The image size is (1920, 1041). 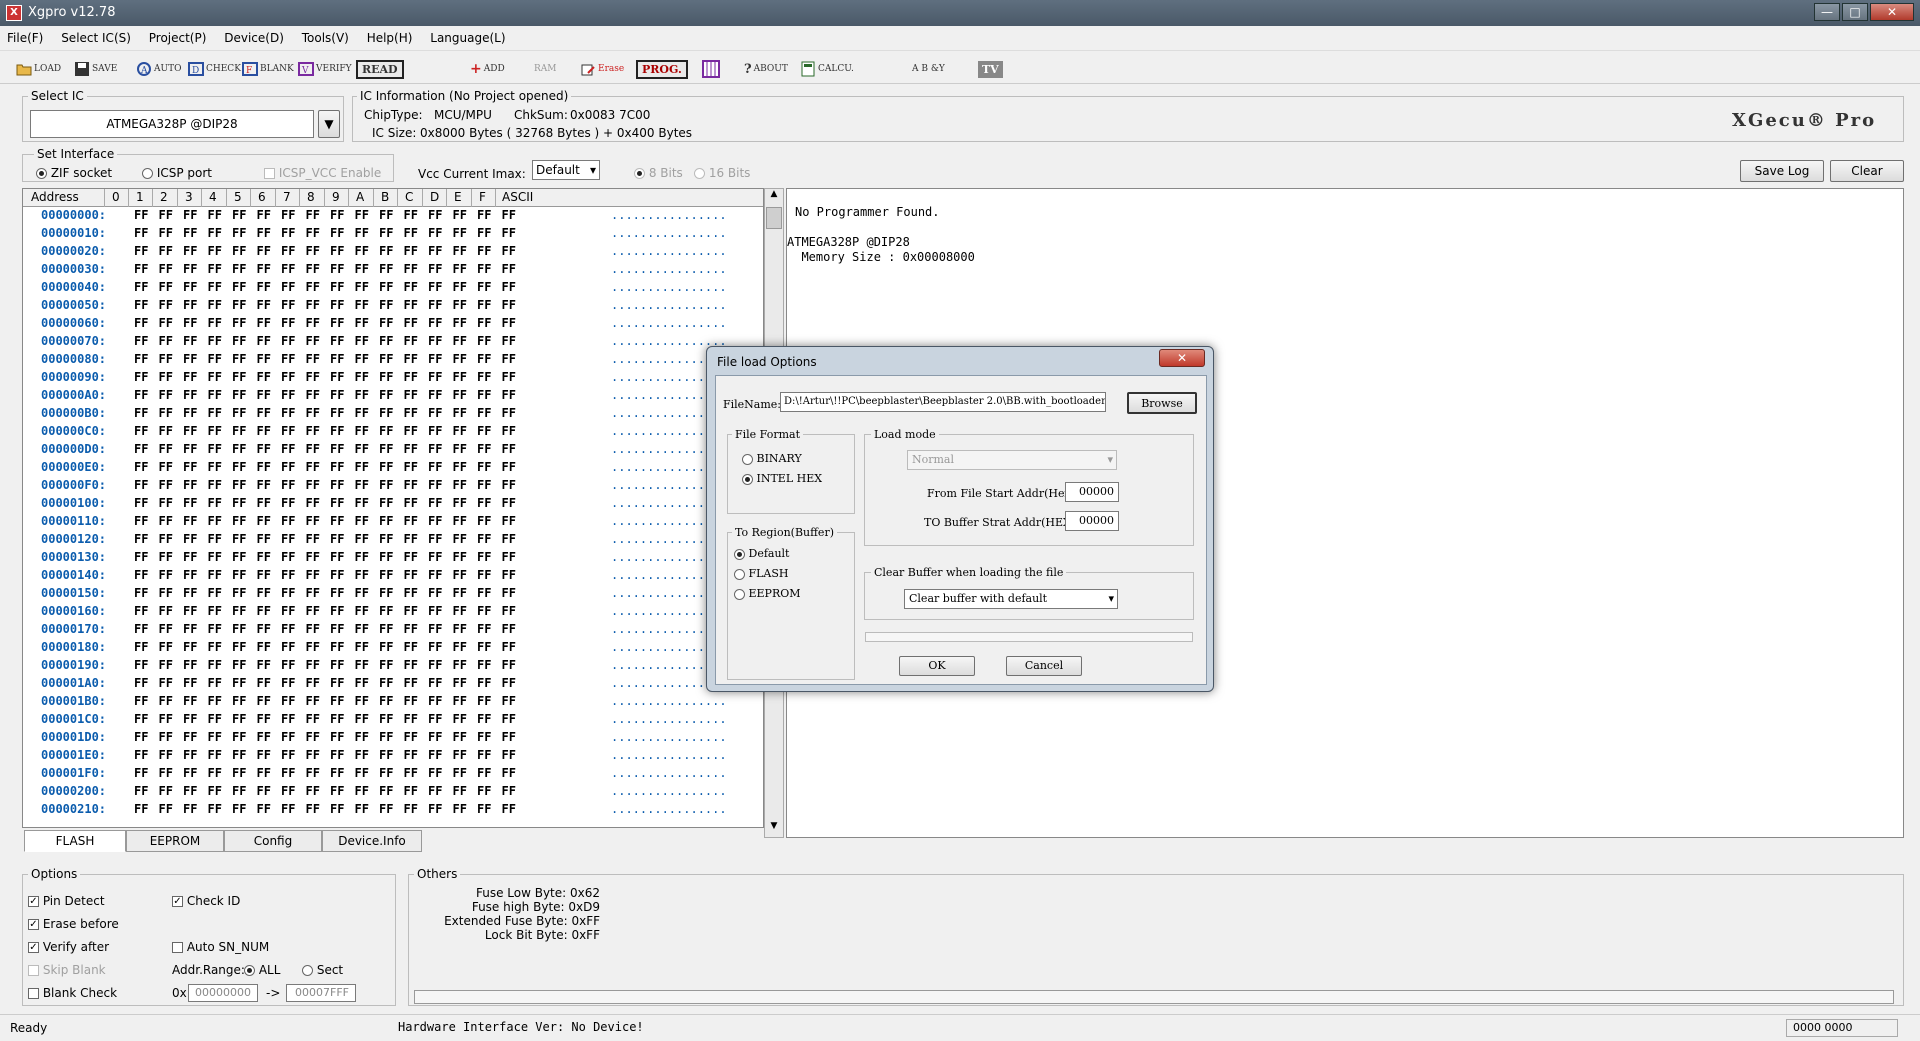 What do you see at coordinates (602, 69) in the screenshot?
I see `erase-button: Erase` at bounding box center [602, 69].